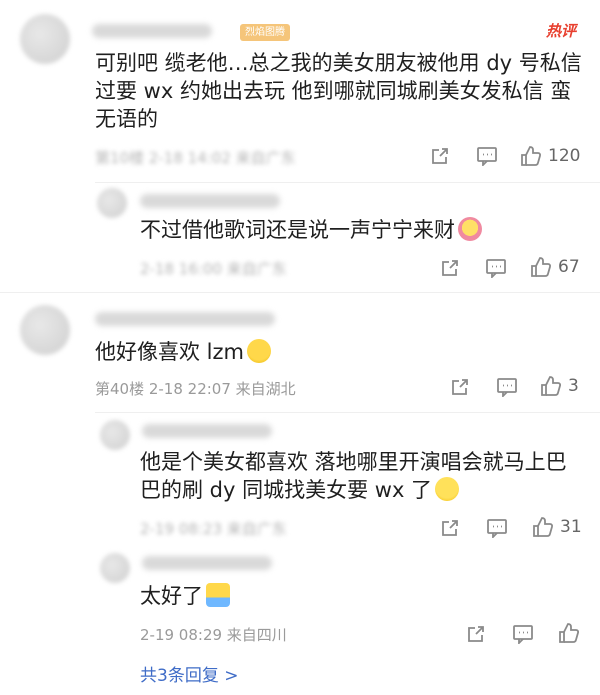 This screenshot has height=695, width=600. I want to click on comment-text: 他好像喜欢 lzm, so click(183, 352).